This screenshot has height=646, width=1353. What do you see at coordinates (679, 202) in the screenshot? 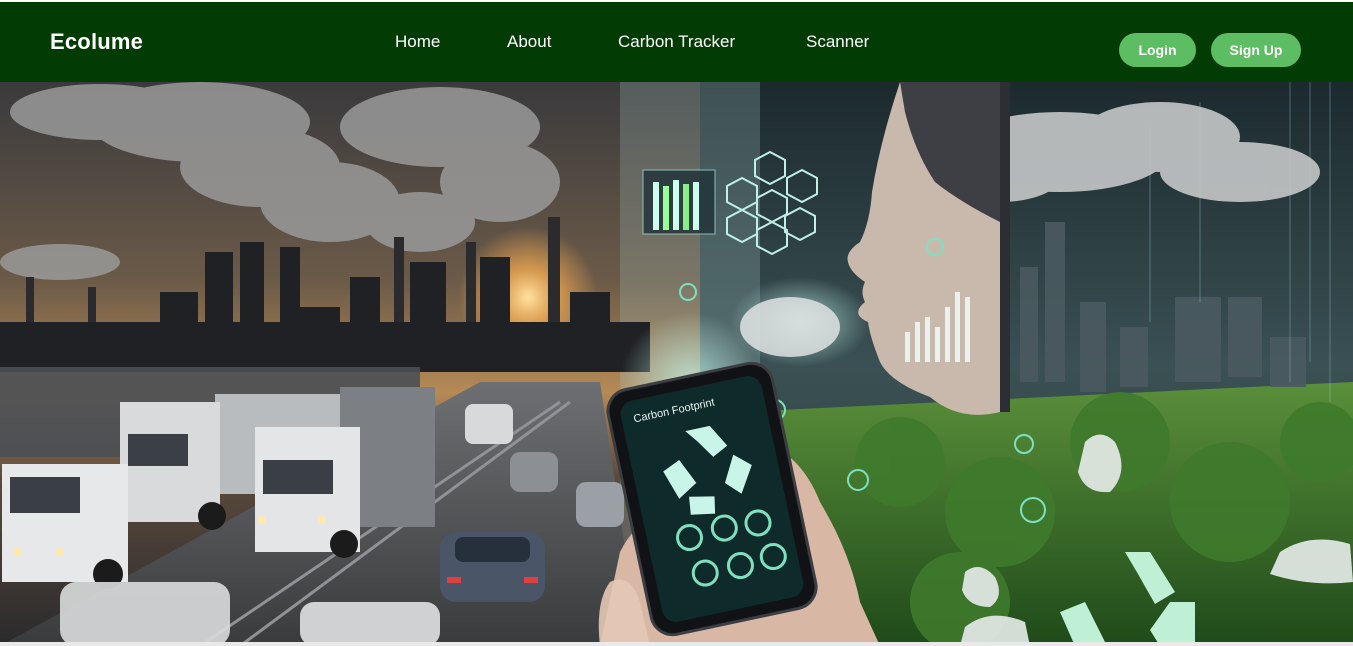
I see `hologram-panel` at bounding box center [679, 202].